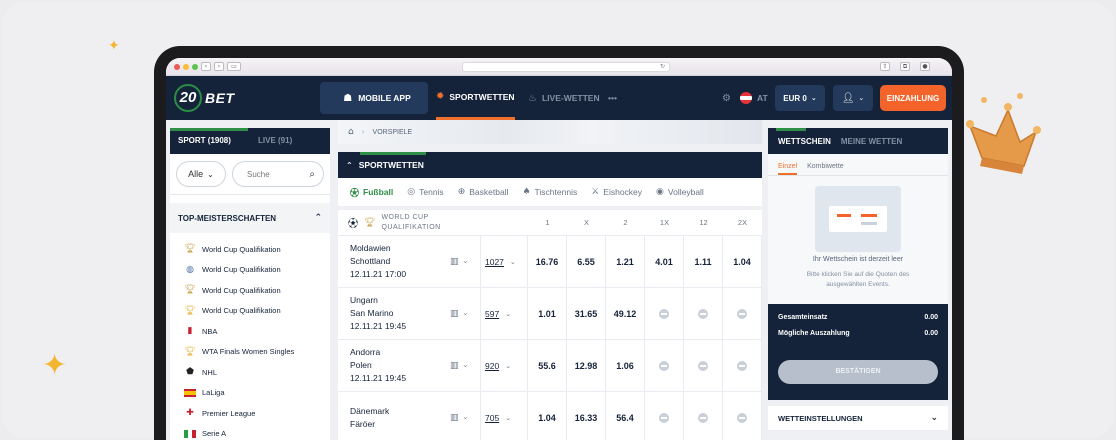 This screenshot has height=440, width=1116. I want to click on list-item: LaLiga, so click(250, 393).